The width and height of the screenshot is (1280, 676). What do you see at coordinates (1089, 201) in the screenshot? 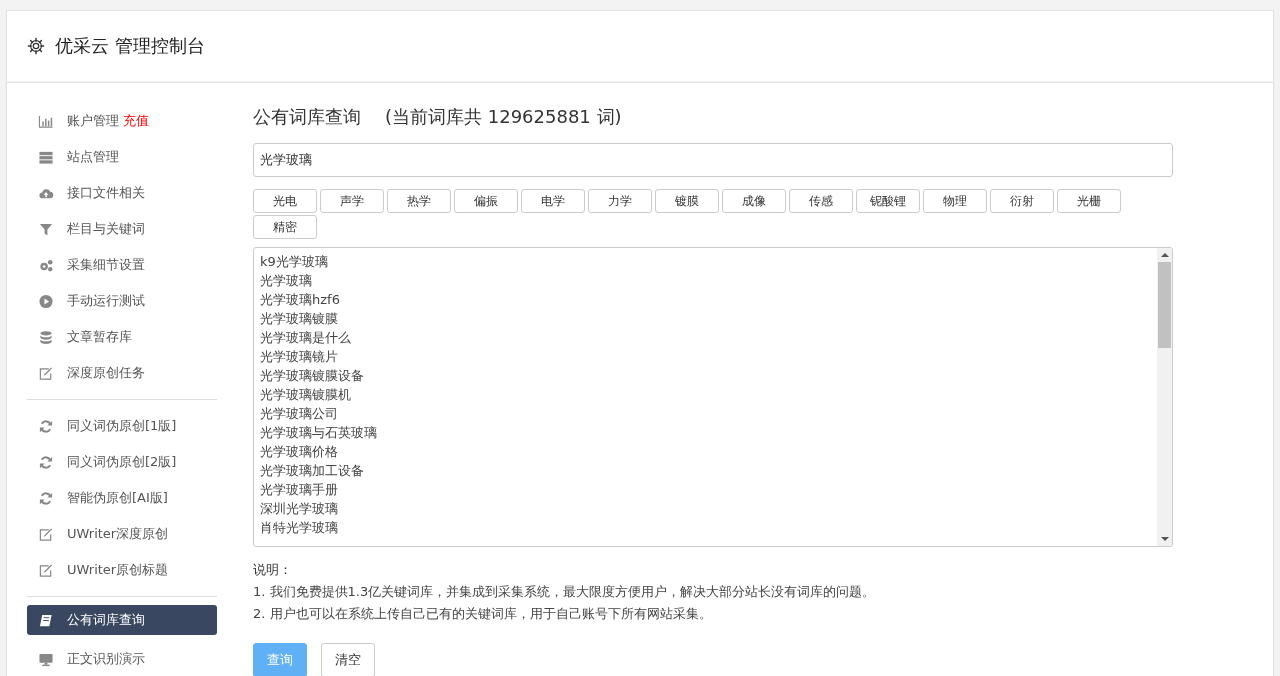
I see `keyword-tag: 光栅` at bounding box center [1089, 201].